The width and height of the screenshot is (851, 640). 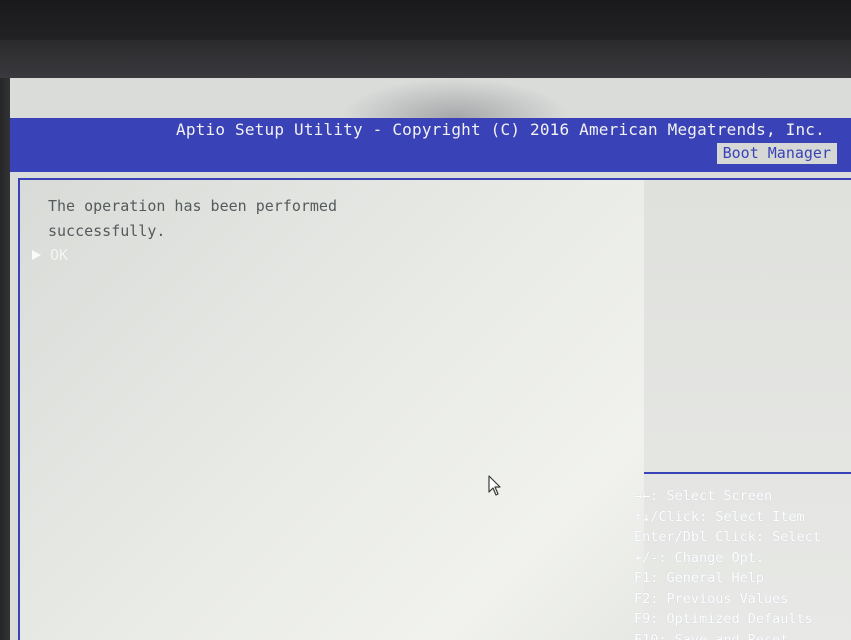 What do you see at coordinates (107, 231) in the screenshot?
I see `status-message-line-2: successfully.` at bounding box center [107, 231].